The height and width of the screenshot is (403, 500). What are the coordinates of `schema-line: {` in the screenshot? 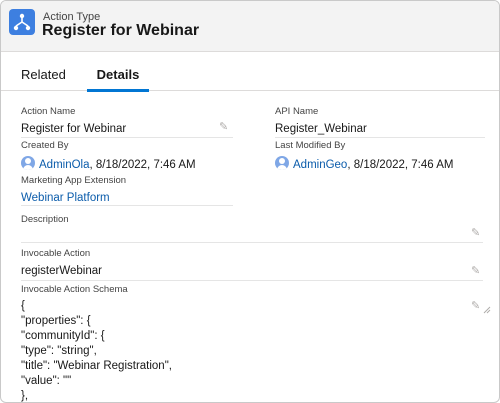 It's located at (23, 306).